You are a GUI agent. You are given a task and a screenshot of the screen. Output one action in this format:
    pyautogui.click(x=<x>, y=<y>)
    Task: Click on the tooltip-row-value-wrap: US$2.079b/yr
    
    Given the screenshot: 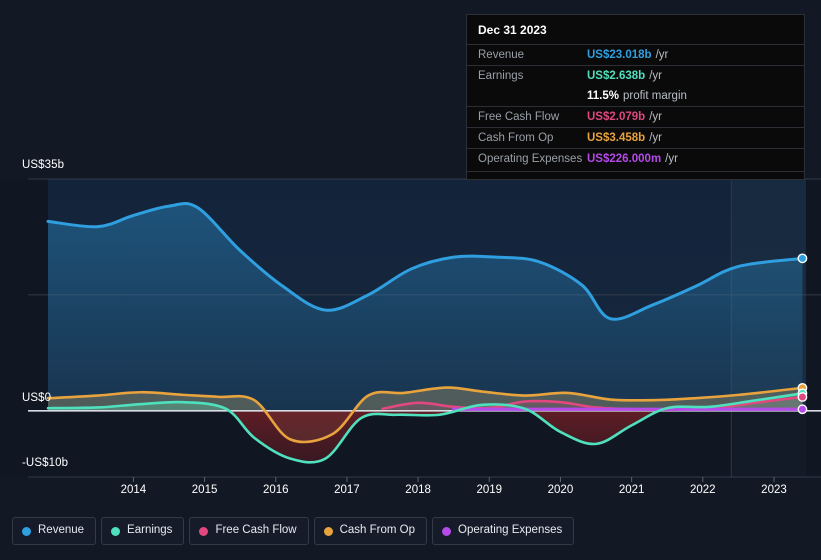 What is the action you would take?
    pyautogui.click(x=624, y=117)
    